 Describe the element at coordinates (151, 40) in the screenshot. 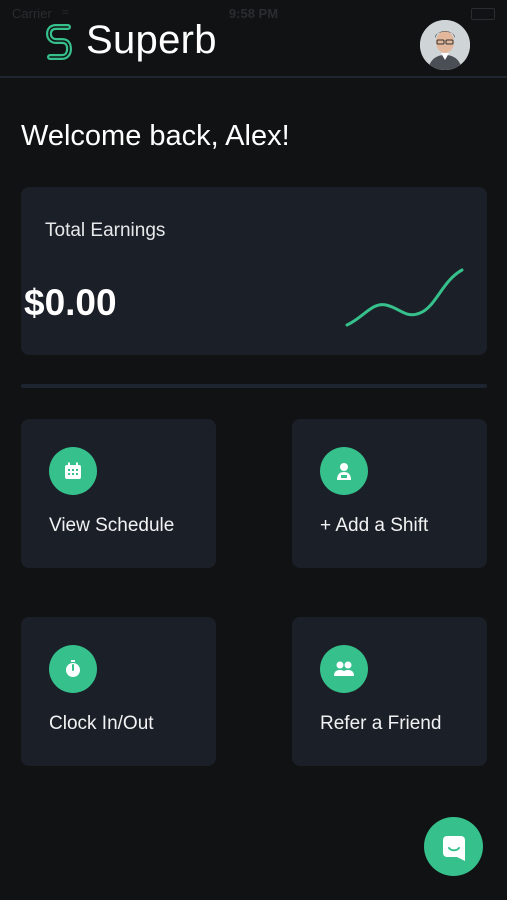

I see `brand-name: Superb` at that location.